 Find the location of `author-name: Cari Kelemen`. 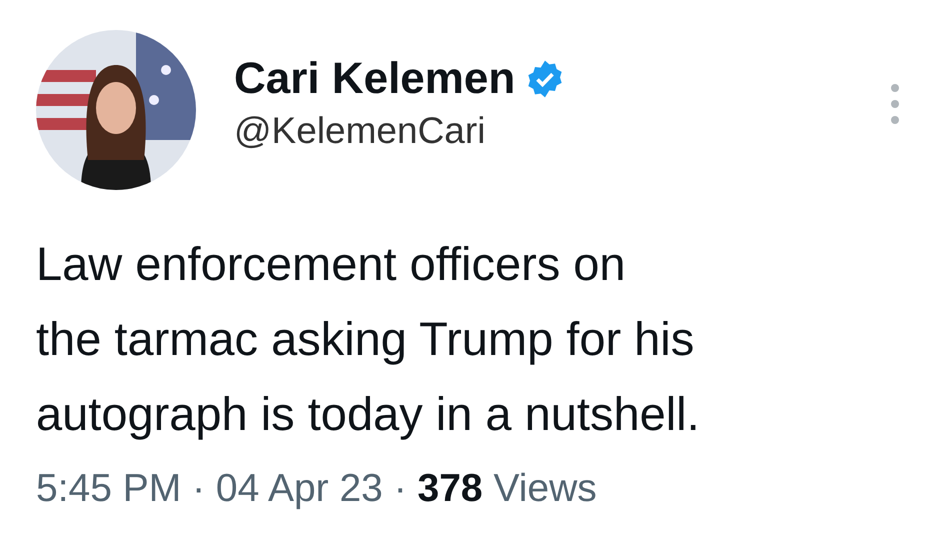

author-name: Cari Kelemen is located at coordinates (375, 79).